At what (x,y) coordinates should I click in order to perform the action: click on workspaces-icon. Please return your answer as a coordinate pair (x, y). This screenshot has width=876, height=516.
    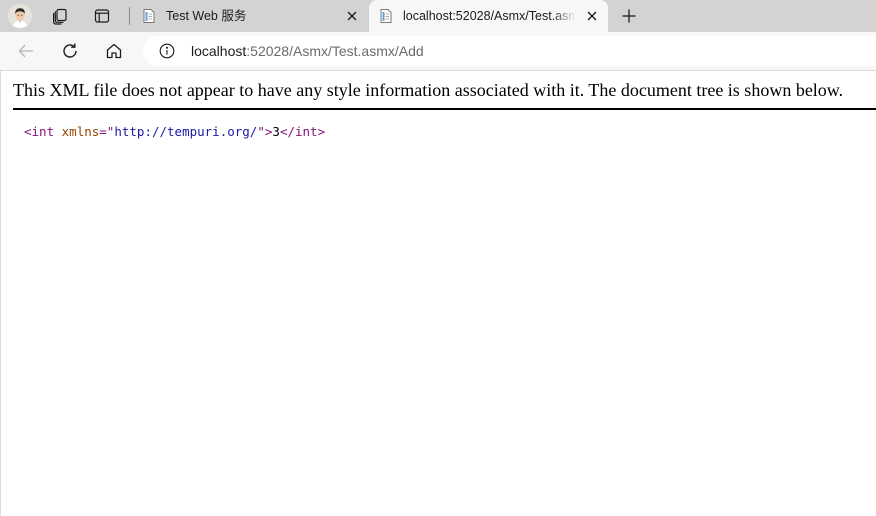
    Looking at the image, I should click on (60, 16).